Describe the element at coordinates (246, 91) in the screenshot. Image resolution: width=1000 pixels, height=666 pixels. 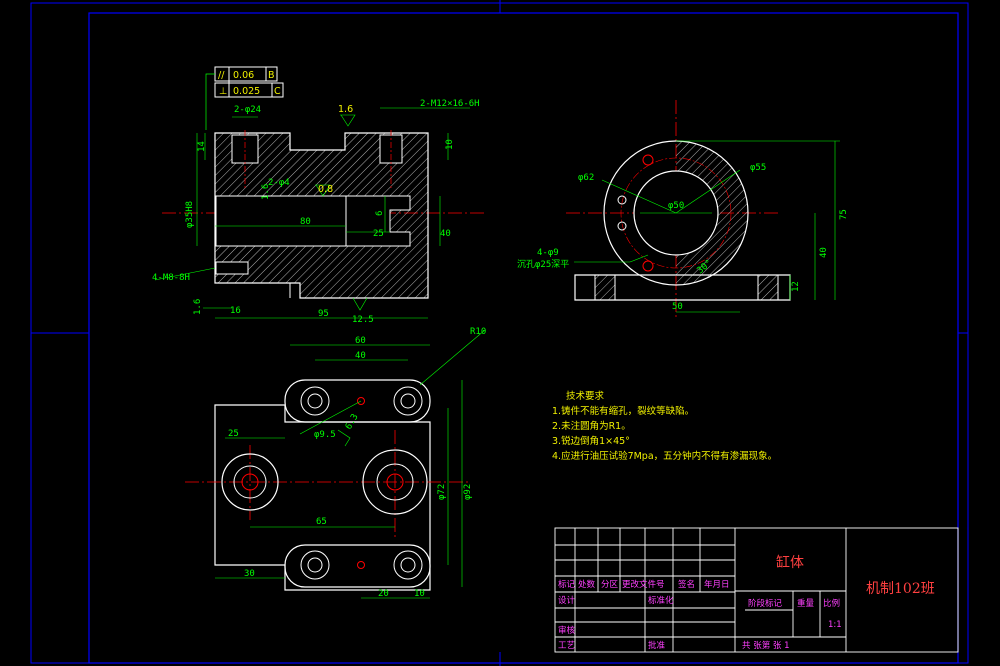
I see `tol-row2-value: 0.025` at that location.